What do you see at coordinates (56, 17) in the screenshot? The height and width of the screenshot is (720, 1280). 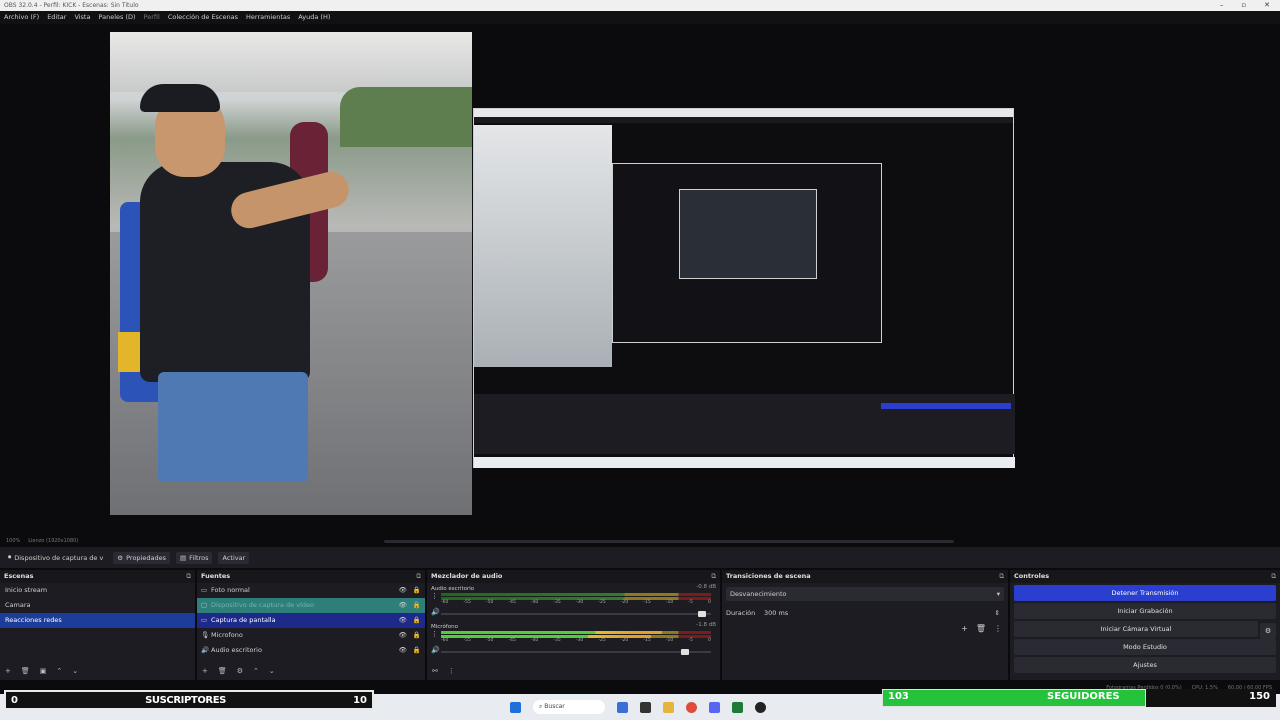 I see `menu-editar: Editar` at bounding box center [56, 17].